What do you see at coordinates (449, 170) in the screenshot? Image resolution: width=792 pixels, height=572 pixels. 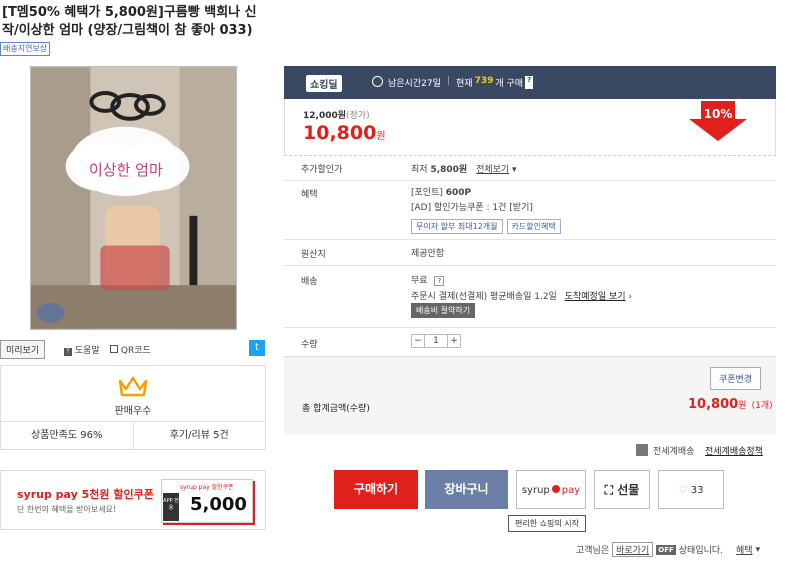 I see `extra-discount-amount: 5,800원` at bounding box center [449, 170].